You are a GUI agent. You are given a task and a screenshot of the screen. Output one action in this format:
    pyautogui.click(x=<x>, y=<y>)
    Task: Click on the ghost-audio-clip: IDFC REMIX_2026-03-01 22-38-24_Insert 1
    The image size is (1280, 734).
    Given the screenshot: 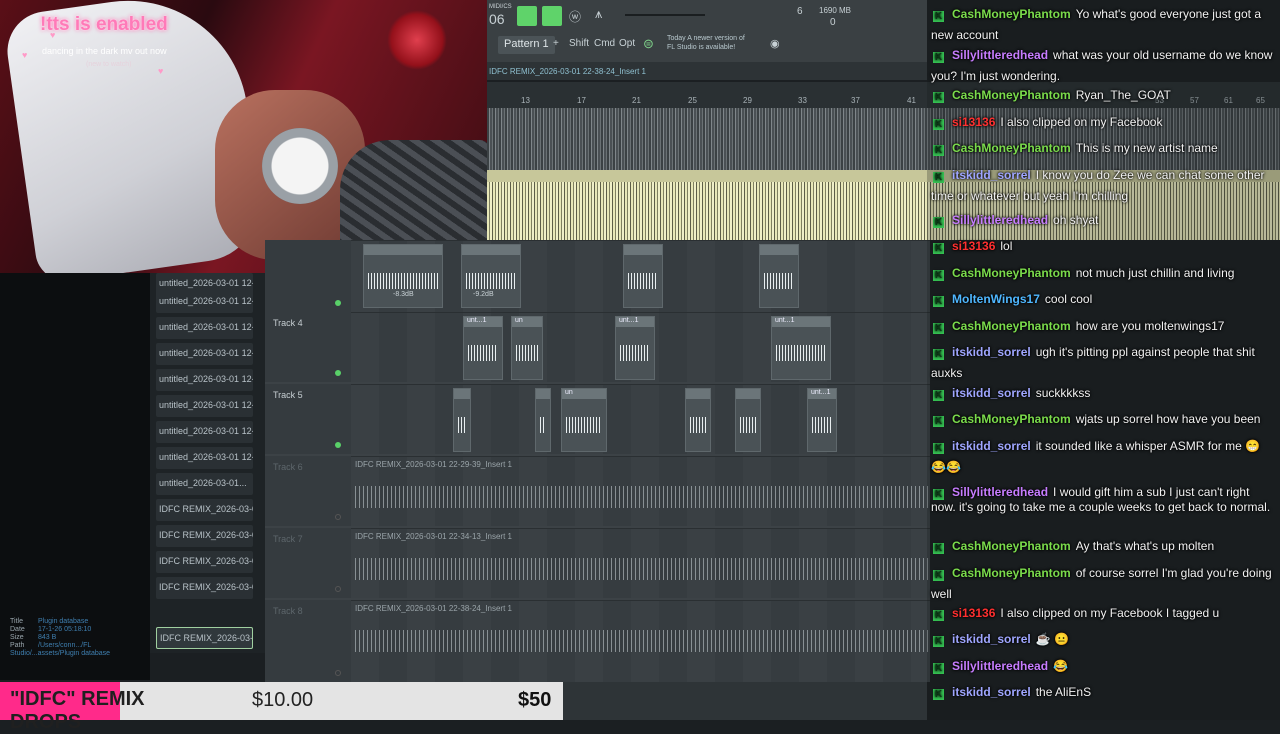 What is the action you would take?
    pyautogui.click(x=642, y=637)
    